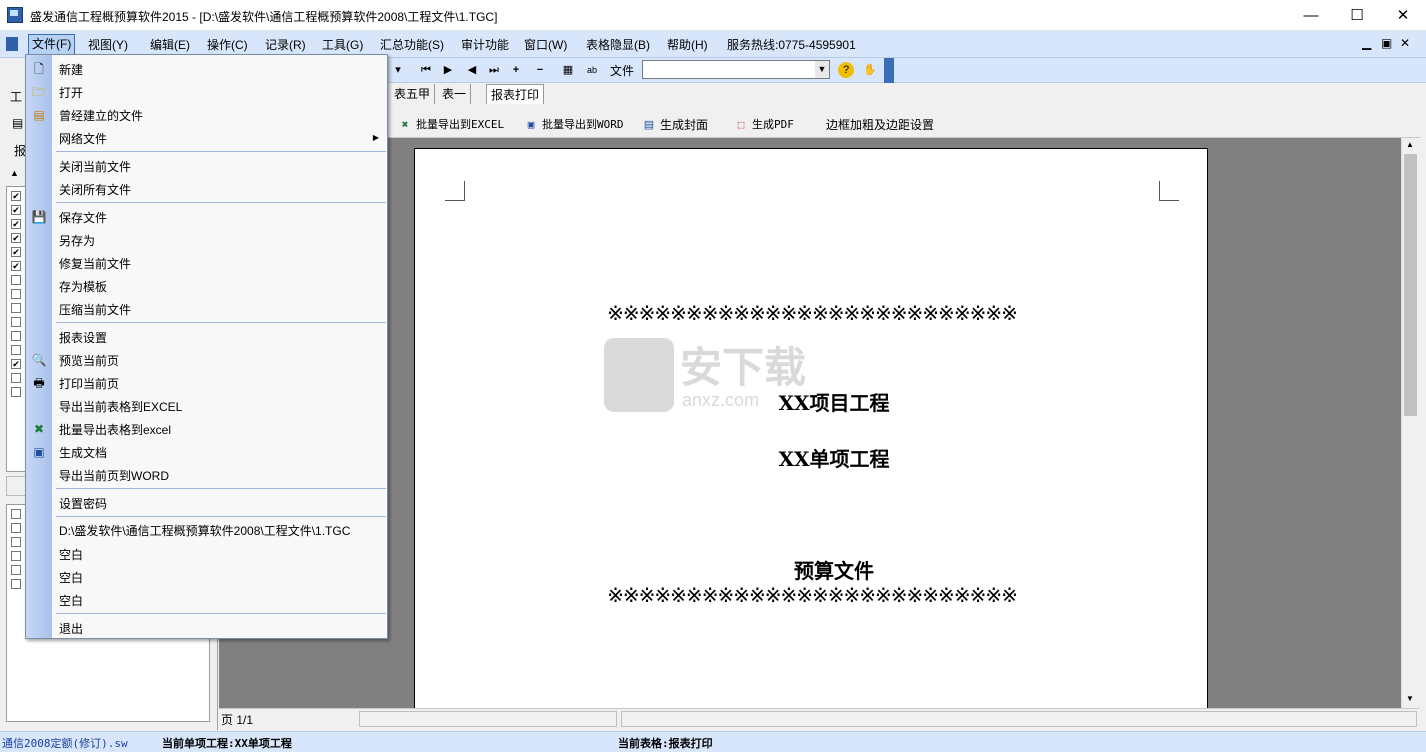 The image size is (1426, 752). I want to click on menu-operation: 操作(C), so click(227, 44).